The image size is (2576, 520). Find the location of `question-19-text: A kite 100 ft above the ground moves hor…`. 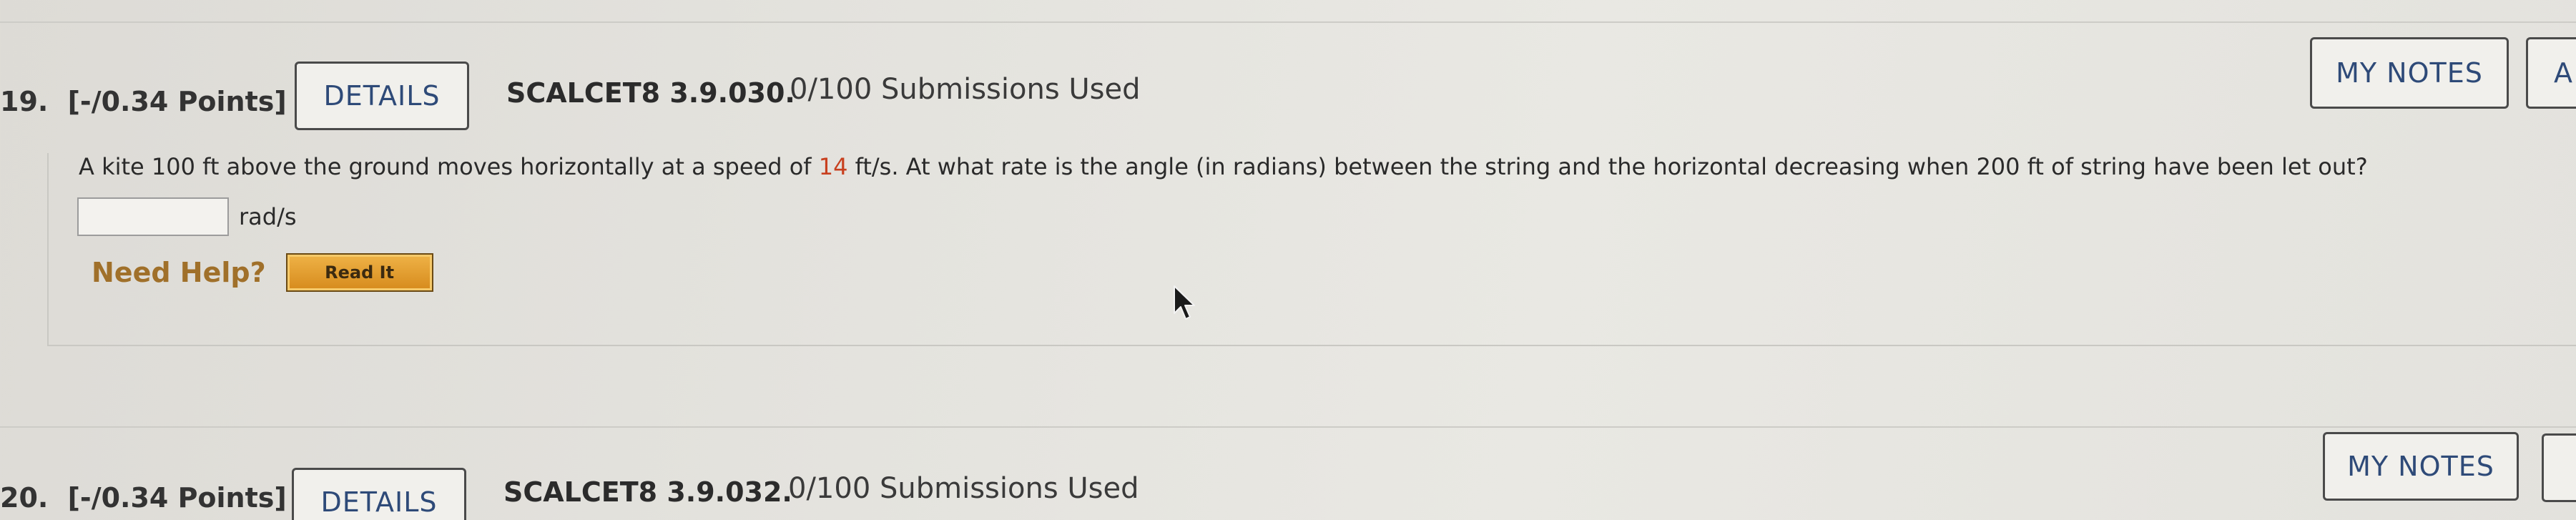

question-19-text: A kite 100 ft above the ground moves hor… is located at coordinates (1223, 166).